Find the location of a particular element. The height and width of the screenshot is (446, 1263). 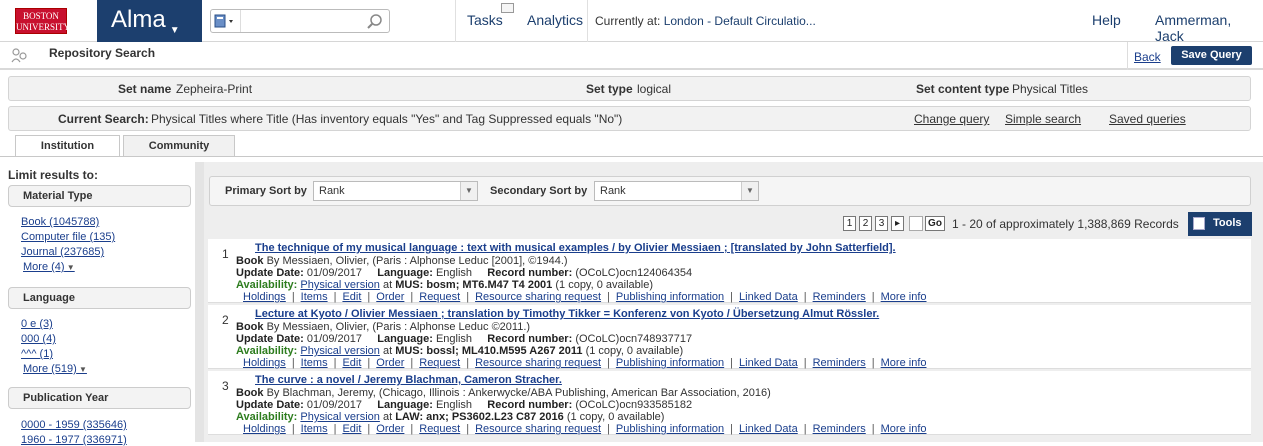

tasks-link: Tasks is located at coordinates (485, 20).